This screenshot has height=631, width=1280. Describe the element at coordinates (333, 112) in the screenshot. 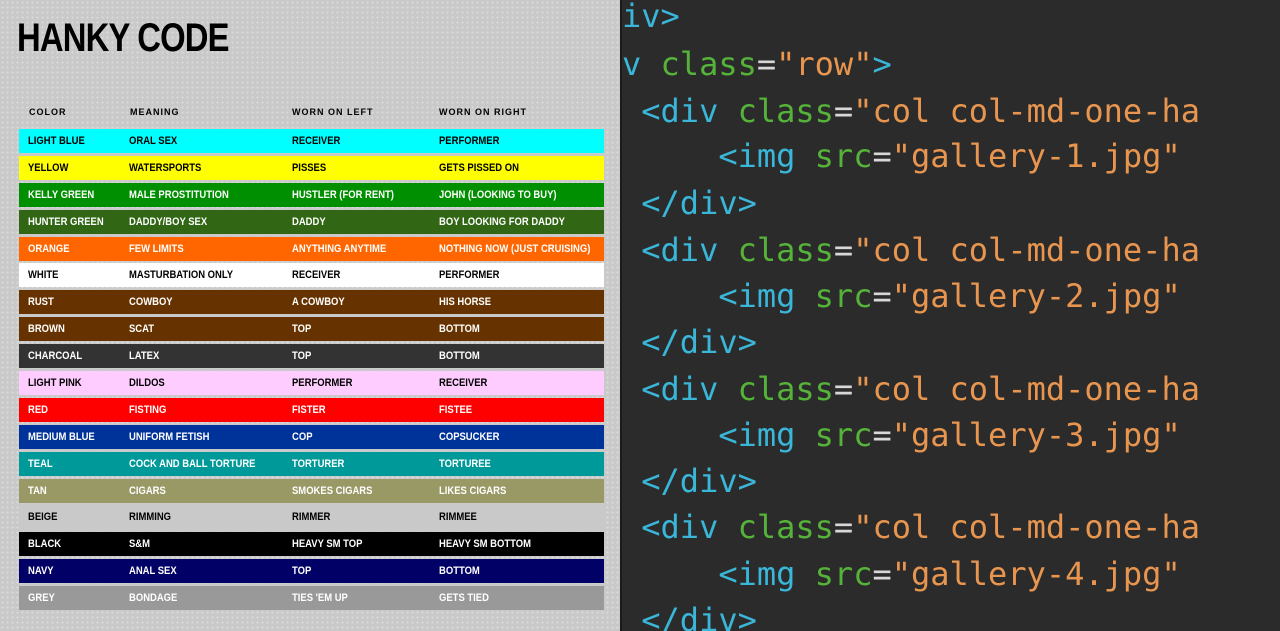

I see `header-worn-on-left: WORN ON LEFT` at that location.